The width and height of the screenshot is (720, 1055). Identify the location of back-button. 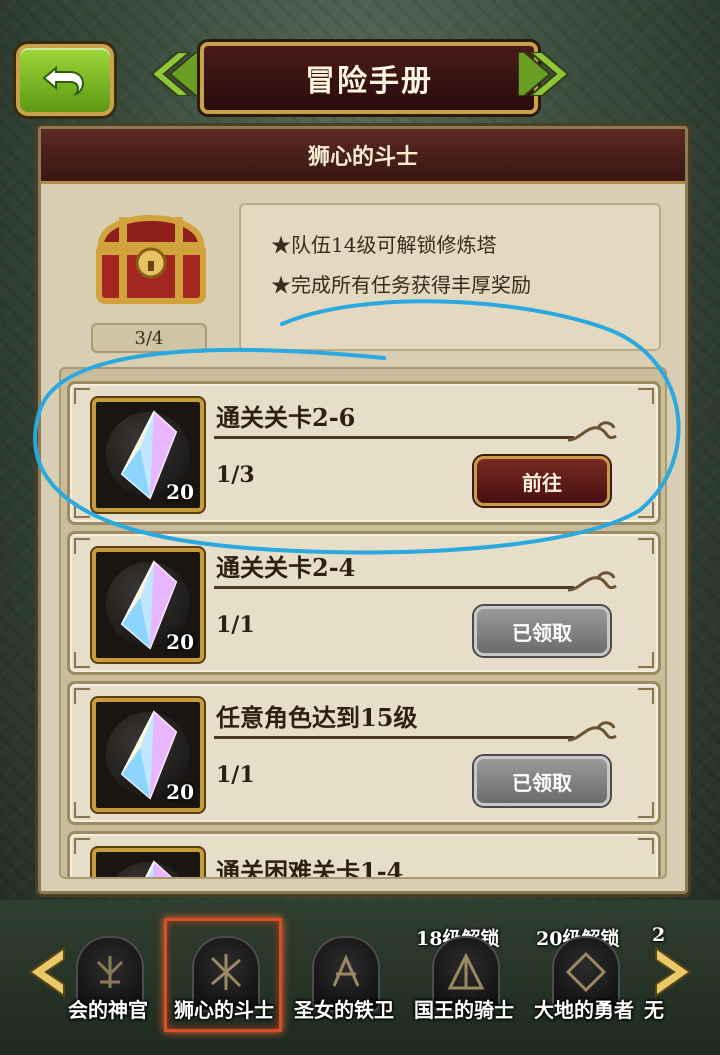
(65, 80).